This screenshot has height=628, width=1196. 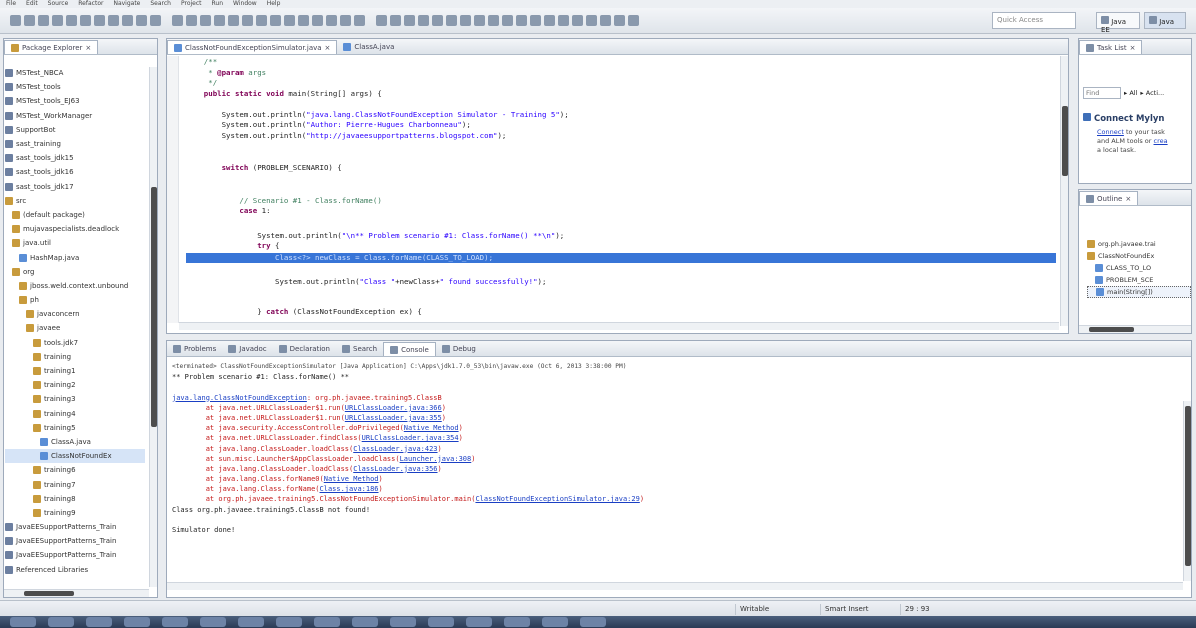 I want to click on menu-refactor: Refactor, so click(x=90, y=4).